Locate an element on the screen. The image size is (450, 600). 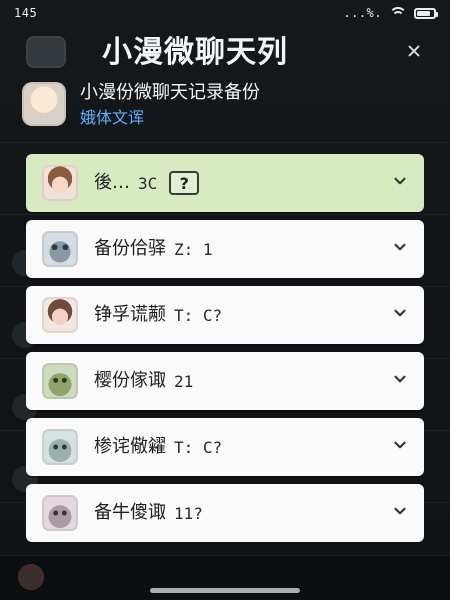
chat-item-6: 备牛傻诹 11? is located at coordinates (225, 513).